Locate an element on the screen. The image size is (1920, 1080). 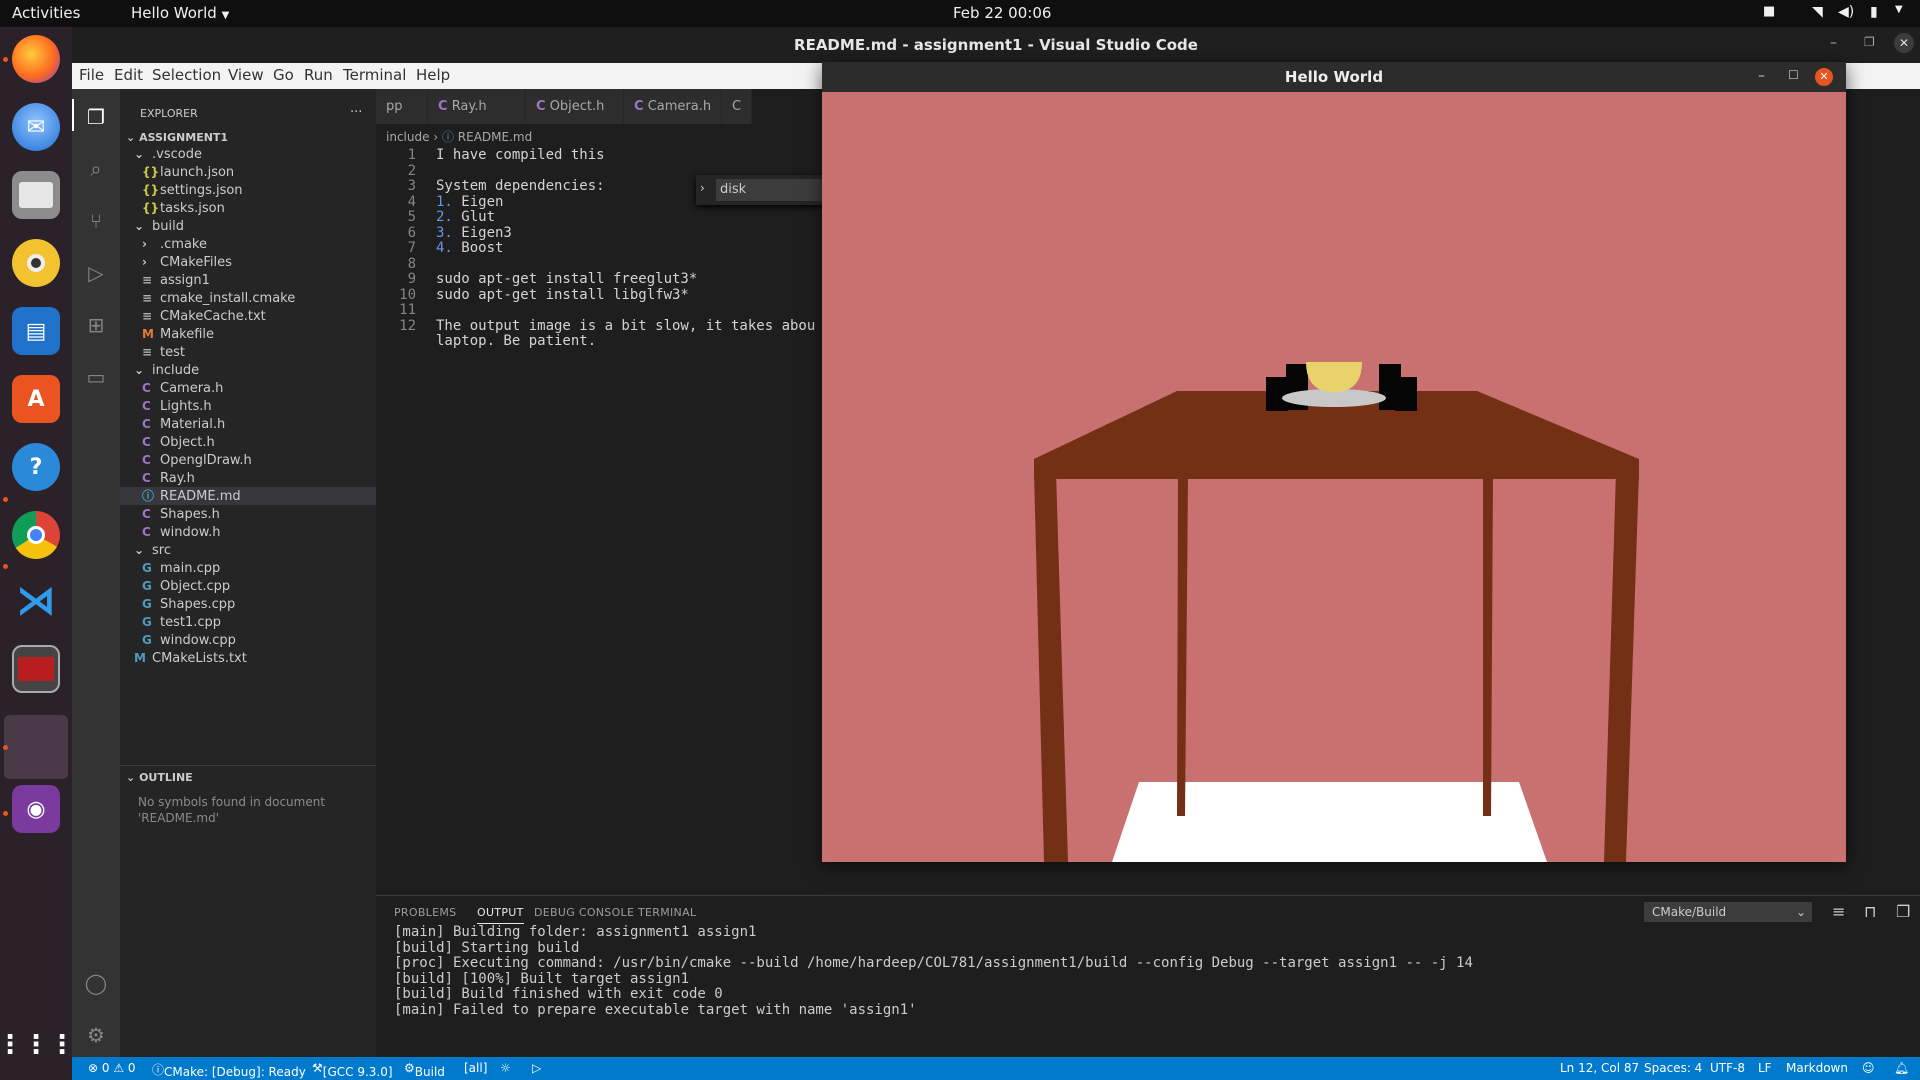
tree-item: Gwindow.cpp is located at coordinates (248, 640).